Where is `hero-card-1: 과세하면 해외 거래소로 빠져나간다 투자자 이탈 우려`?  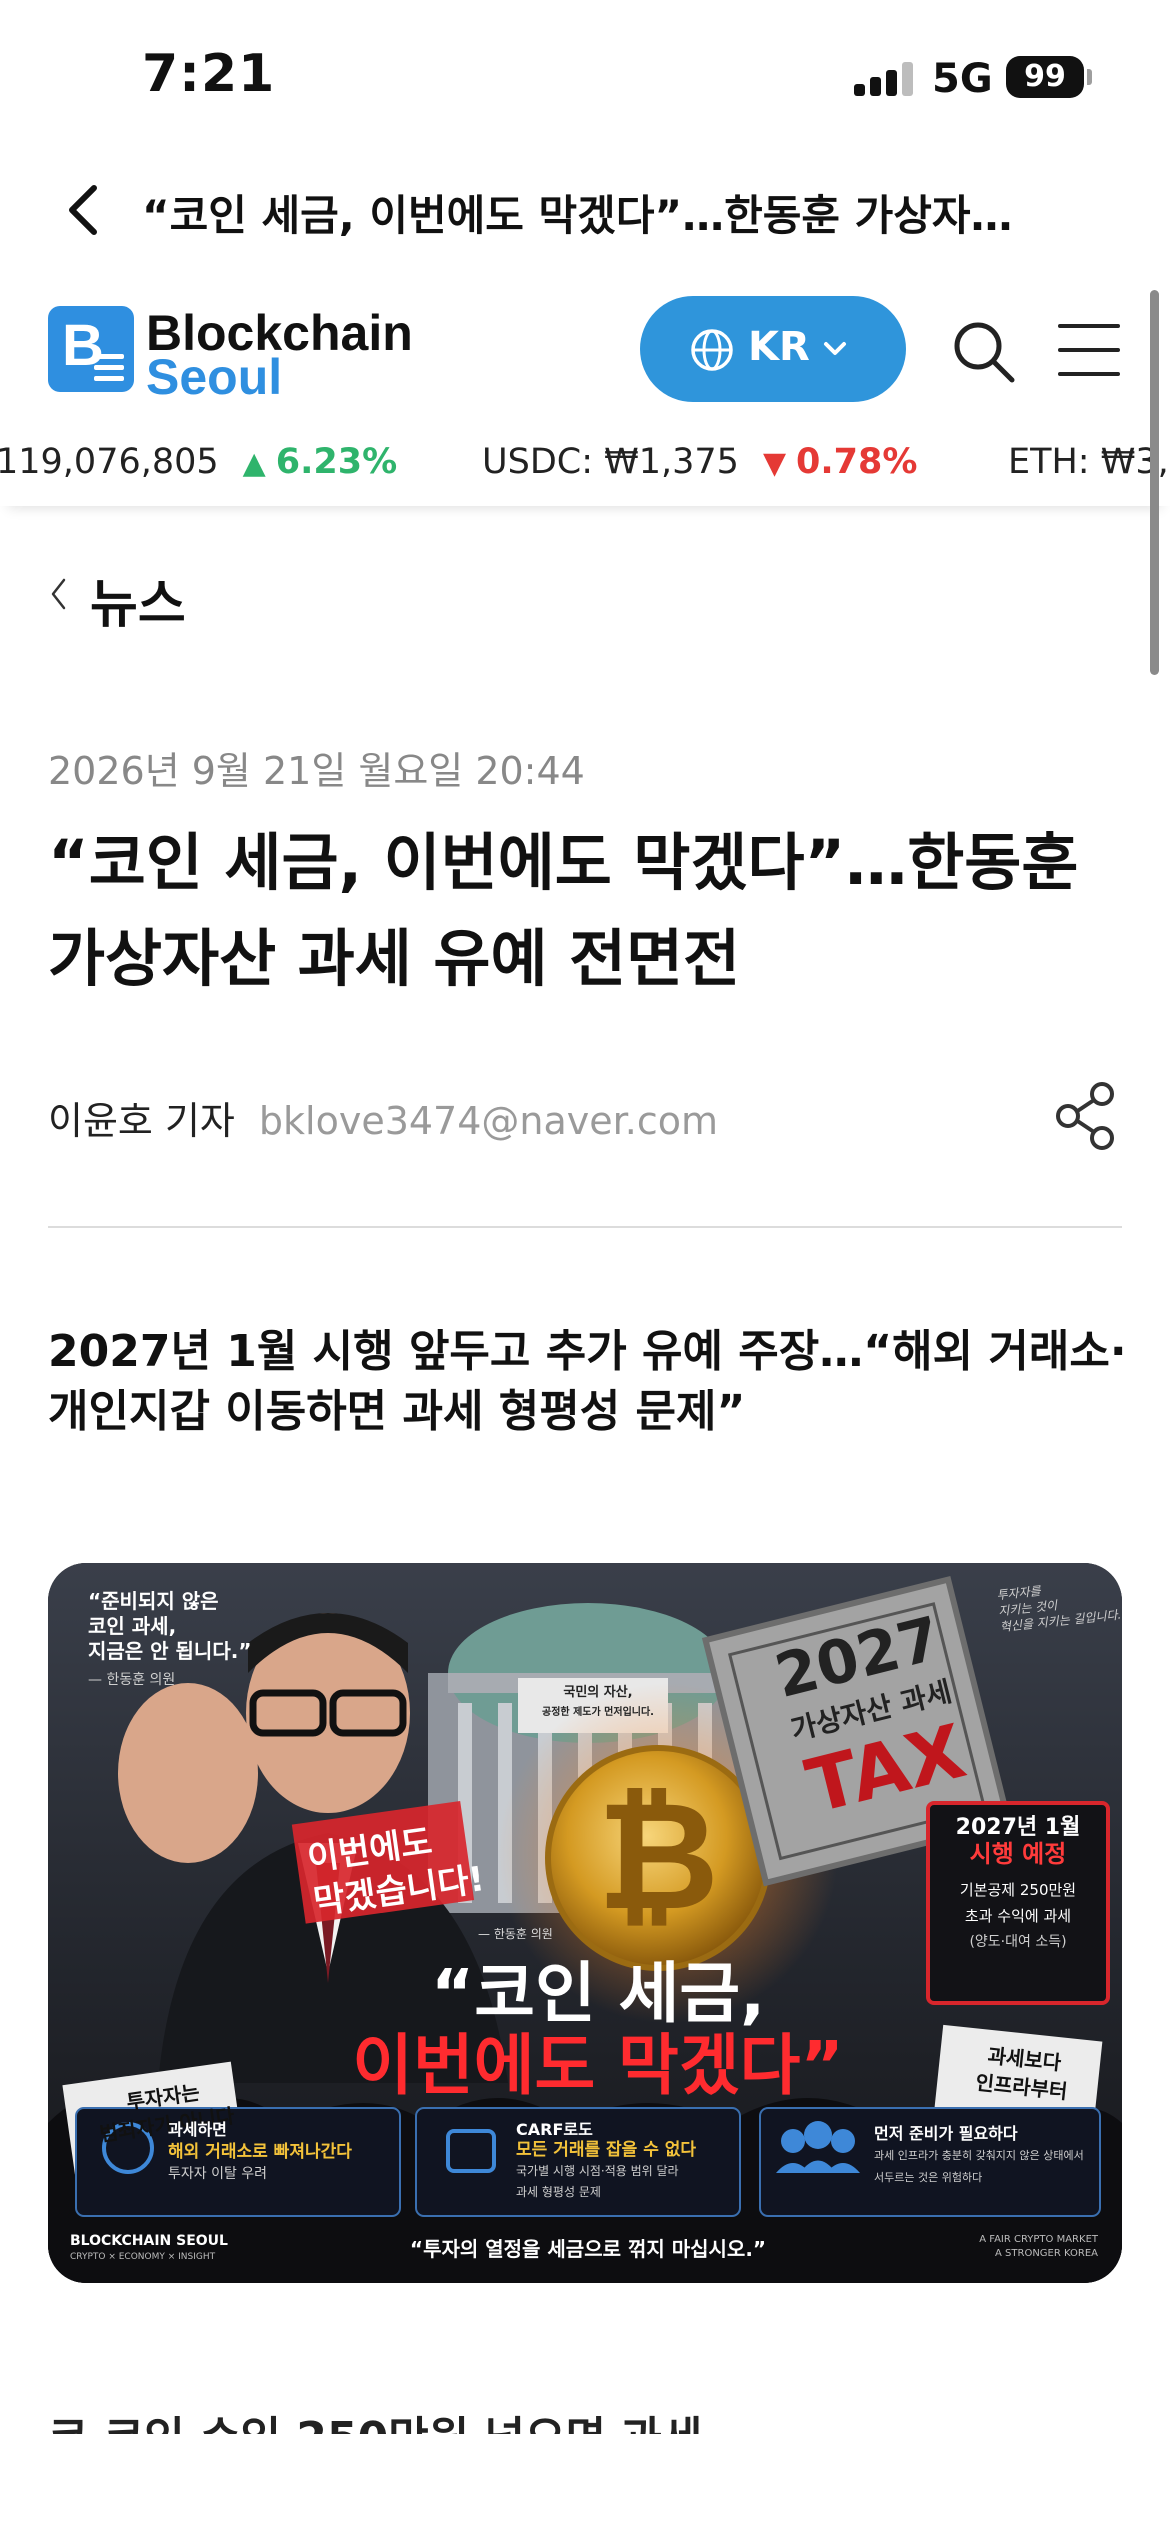
hero-card-1: 과세하면 해외 거래소로 빠져나간다 투자자 이탈 우려 is located at coordinates (260, 2151).